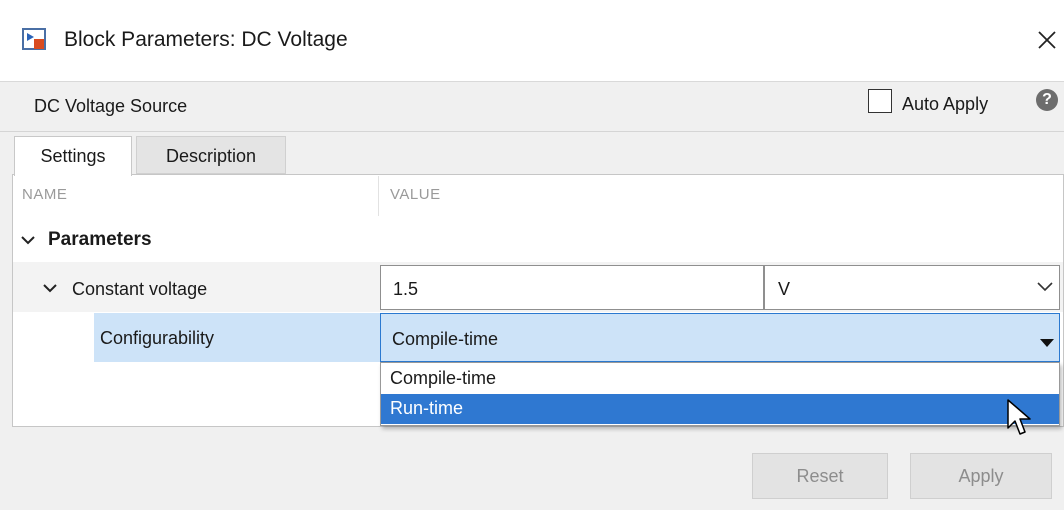  What do you see at coordinates (1047, 340) in the screenshot?
I see `dropdown-arrow-icon` at bounding box center [1047, 340].